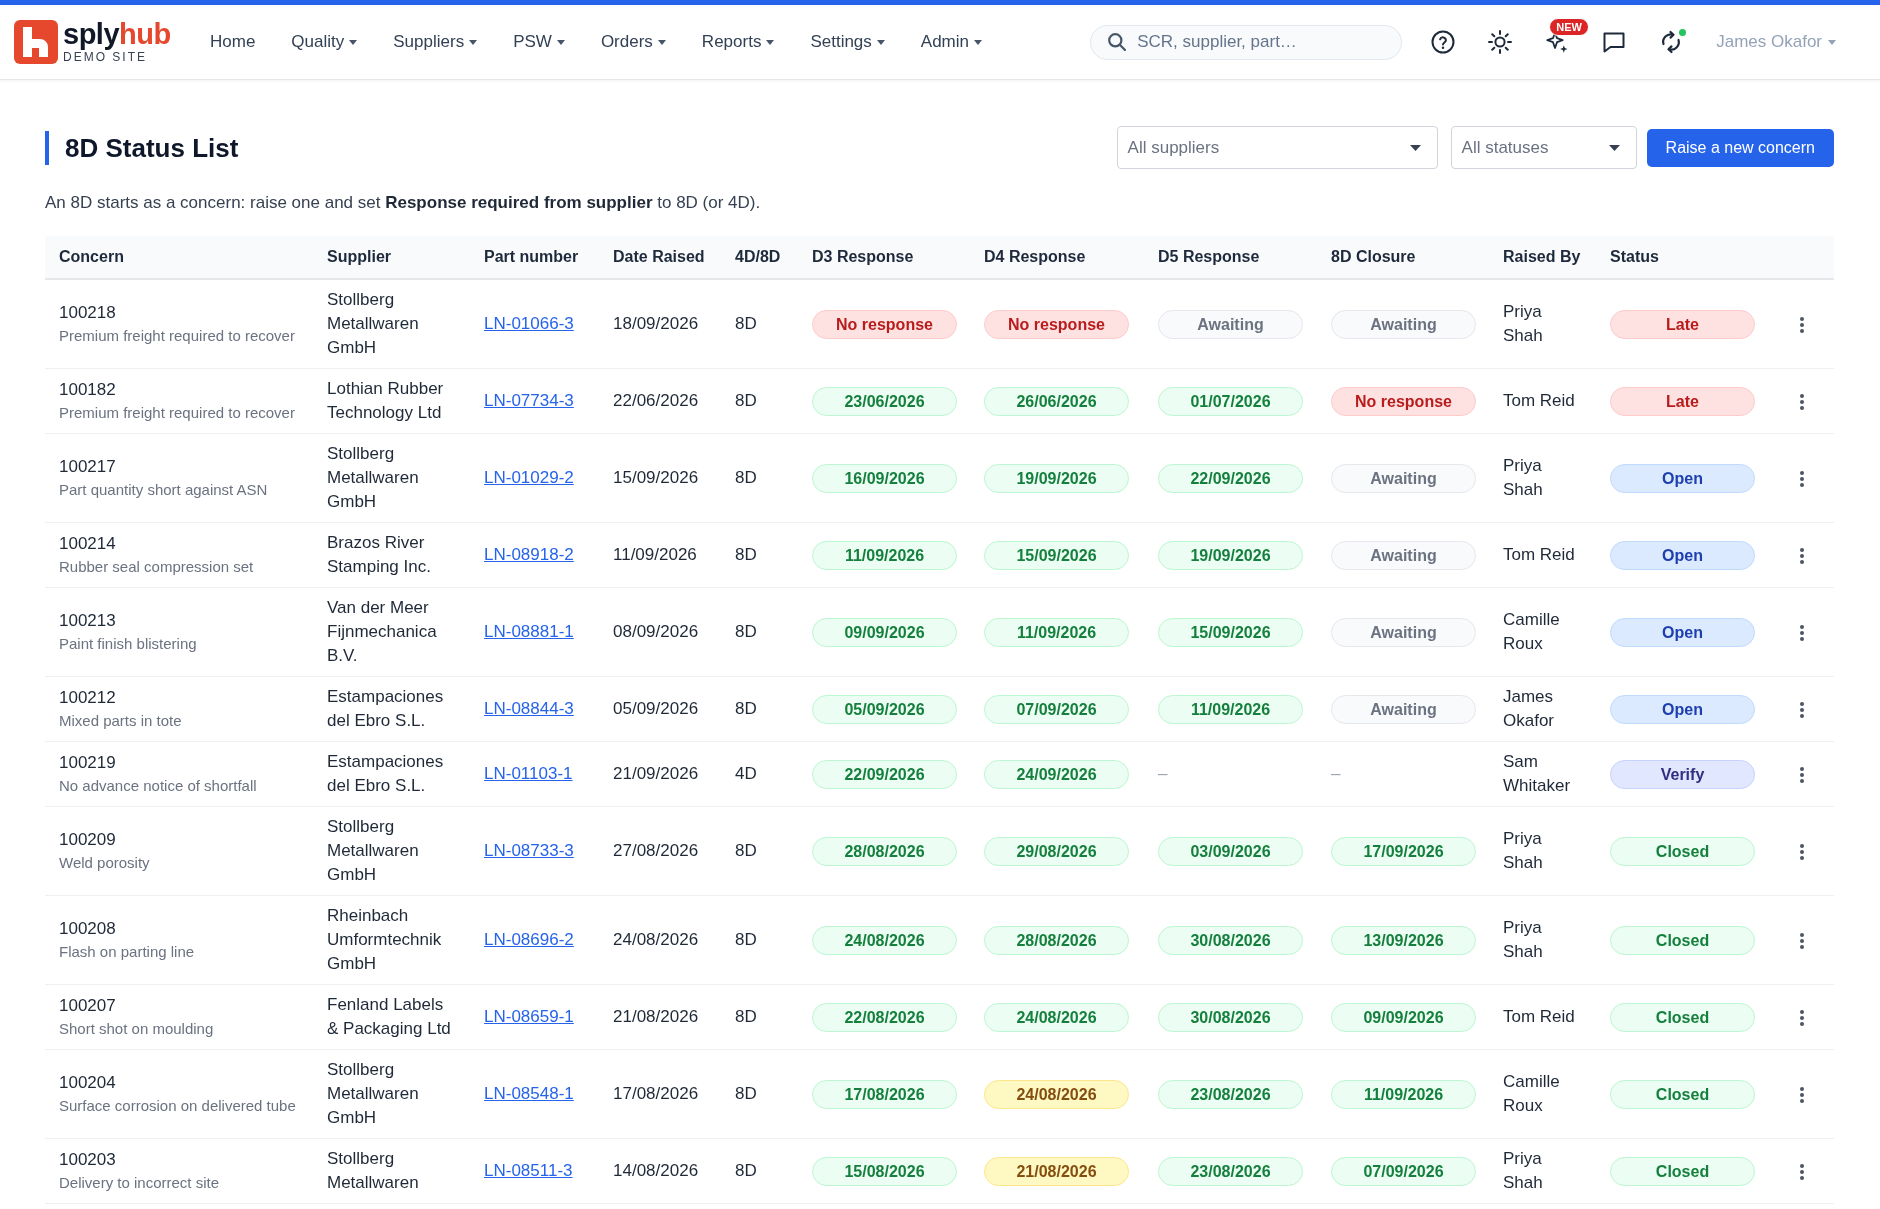 This screenshot has height=1209, width=1880. I want to click on supplier-name: Brazos River Stamping Inc., so click(379, 554).